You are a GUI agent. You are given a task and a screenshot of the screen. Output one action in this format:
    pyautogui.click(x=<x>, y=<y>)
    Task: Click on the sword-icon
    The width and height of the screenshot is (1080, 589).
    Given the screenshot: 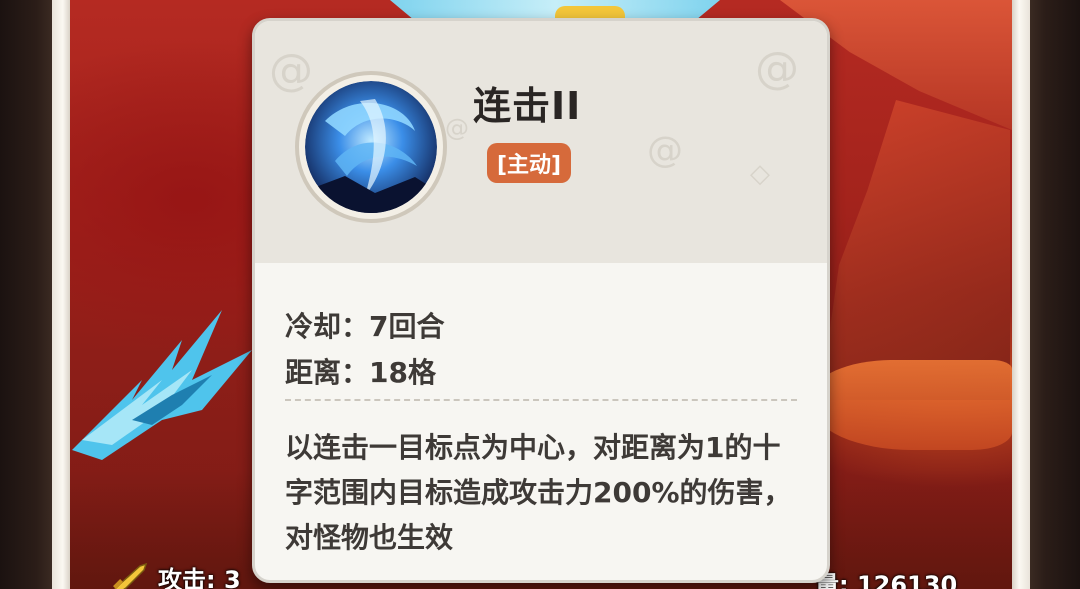 What is the action you would take?
    pyautogui.click(x=130, y=575)
    